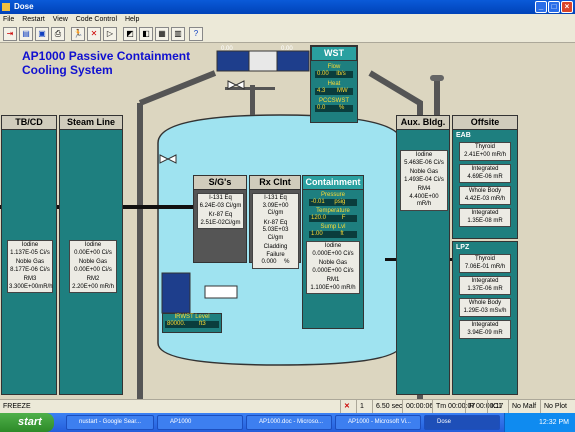  Describe the element at coordinates (477, 154) in the screenshot. I see `eab-thyroid-value: 2.41E+00` at that location.